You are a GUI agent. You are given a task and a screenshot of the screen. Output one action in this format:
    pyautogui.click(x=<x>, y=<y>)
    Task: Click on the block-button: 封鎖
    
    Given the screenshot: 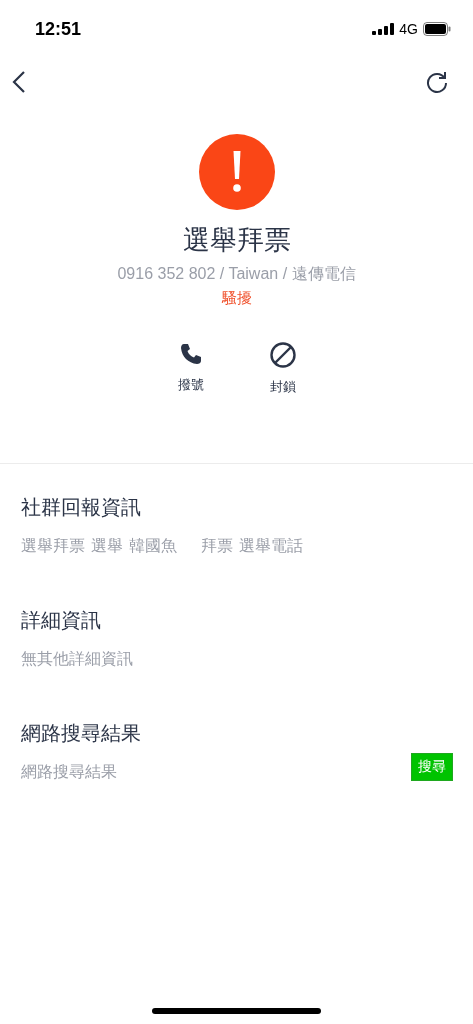 What is the action you would take?
    pyautogui.click(x=282, y=369)
    